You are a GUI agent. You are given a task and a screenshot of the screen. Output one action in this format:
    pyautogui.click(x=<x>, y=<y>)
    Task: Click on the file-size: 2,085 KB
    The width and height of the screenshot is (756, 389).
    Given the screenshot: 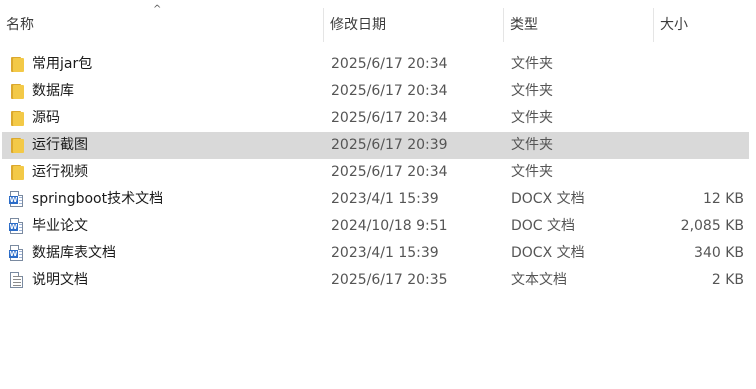 What is the action you would take?
    pyautogui.click(x=712, y=226)
    